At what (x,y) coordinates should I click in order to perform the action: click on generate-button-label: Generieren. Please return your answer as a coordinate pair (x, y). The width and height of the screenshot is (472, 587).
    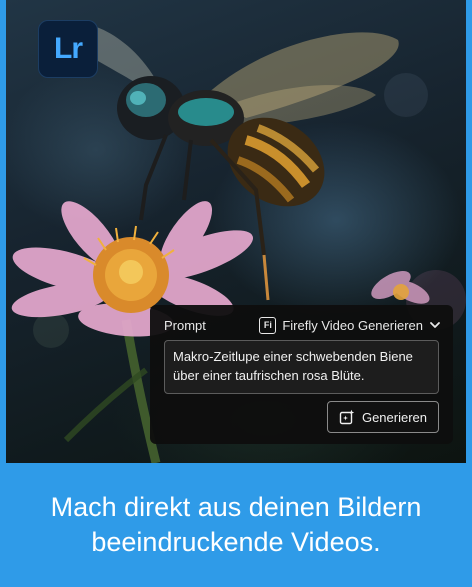
    Looking at the image, I should click on (394, 417).